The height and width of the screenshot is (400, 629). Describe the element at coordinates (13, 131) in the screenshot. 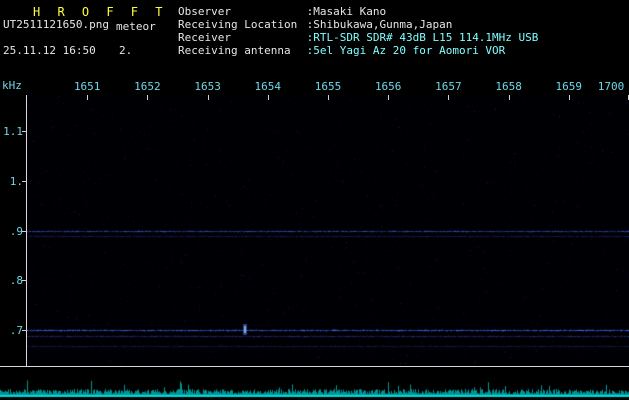

I see `freq-axis-label: 1.1` at that location.